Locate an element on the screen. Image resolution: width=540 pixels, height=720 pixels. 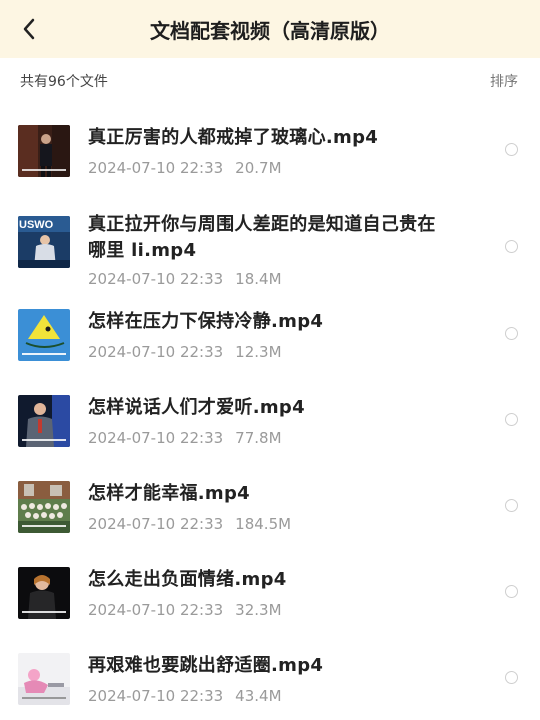
header-bar: 文档配套视频（高清原版） is located at coordinates (270, 29).